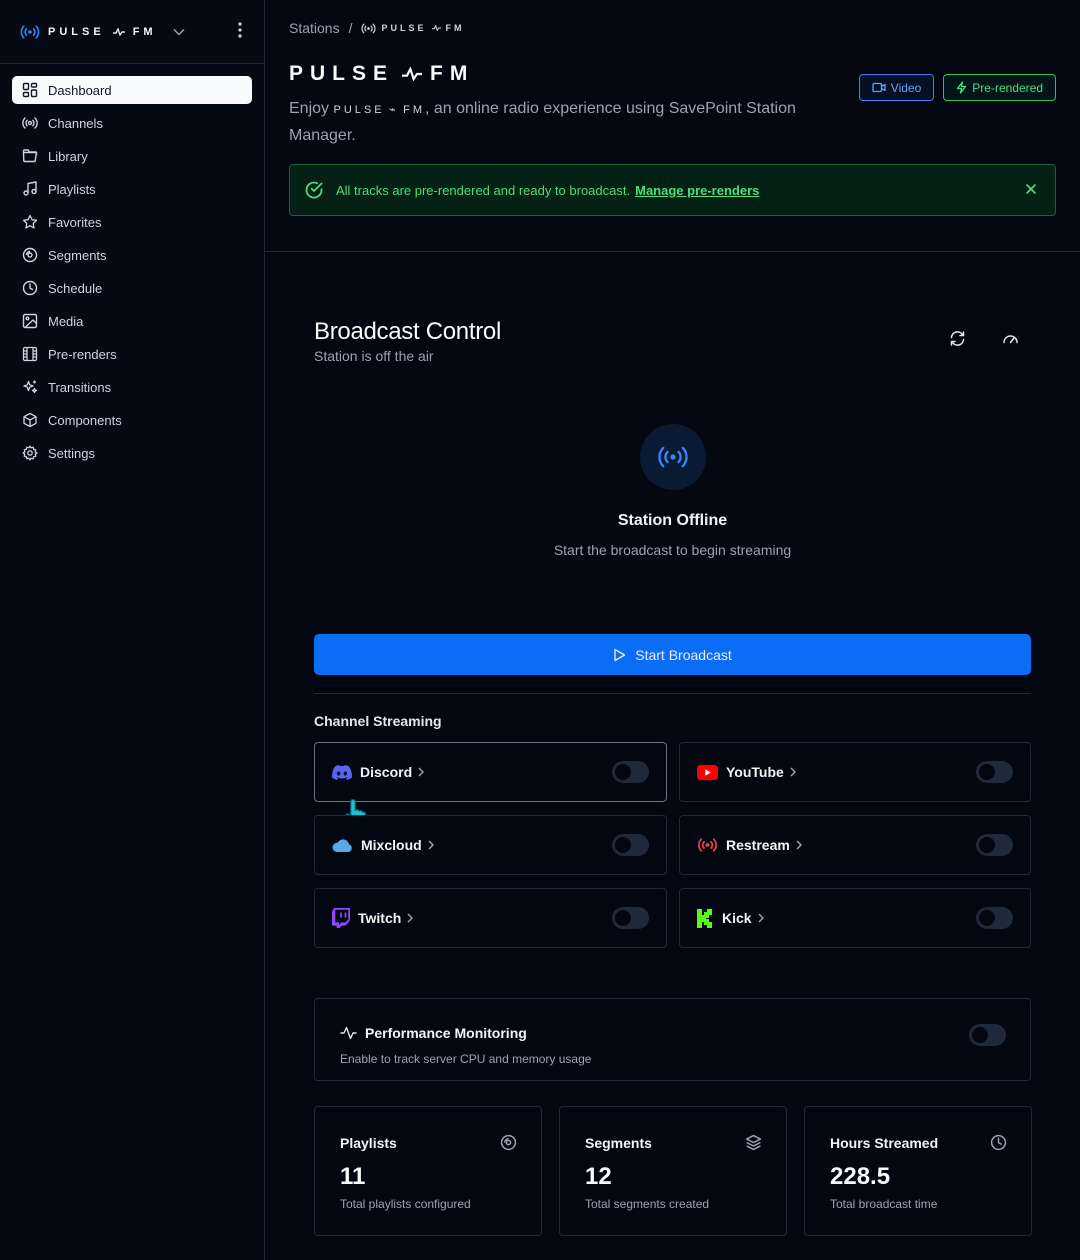 The image size is (1080, 1260). I want to click on brand-name: PULSE, so click(76, 31).